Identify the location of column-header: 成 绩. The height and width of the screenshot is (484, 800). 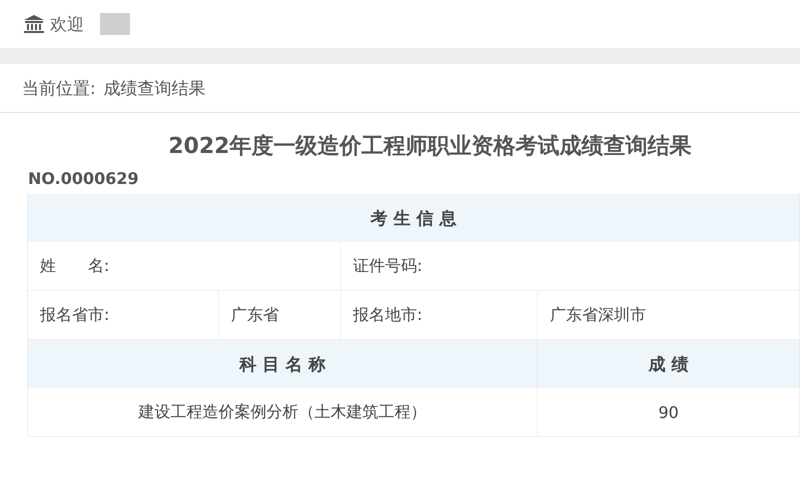
(669, 364).